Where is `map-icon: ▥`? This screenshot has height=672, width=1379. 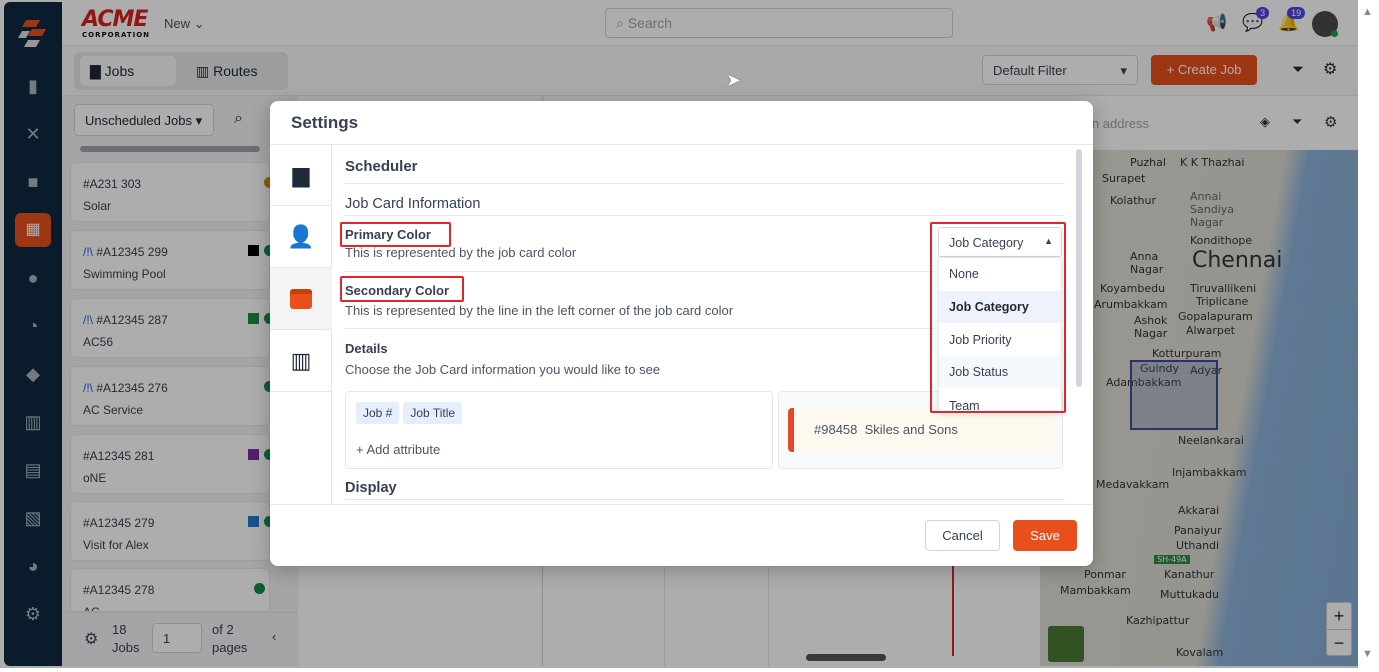 map-icon: ▥ is located at coordinates (301, 360).